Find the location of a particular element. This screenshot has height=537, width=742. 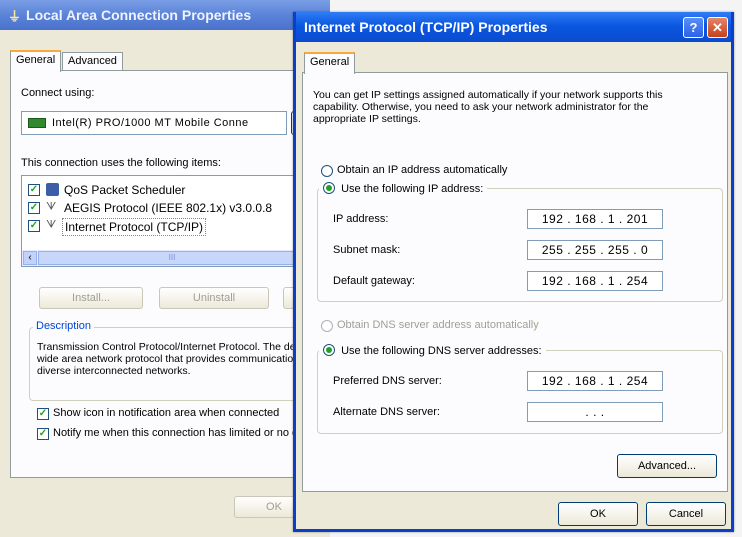

scroll-thumb: III is located at coordinates (172, 258).